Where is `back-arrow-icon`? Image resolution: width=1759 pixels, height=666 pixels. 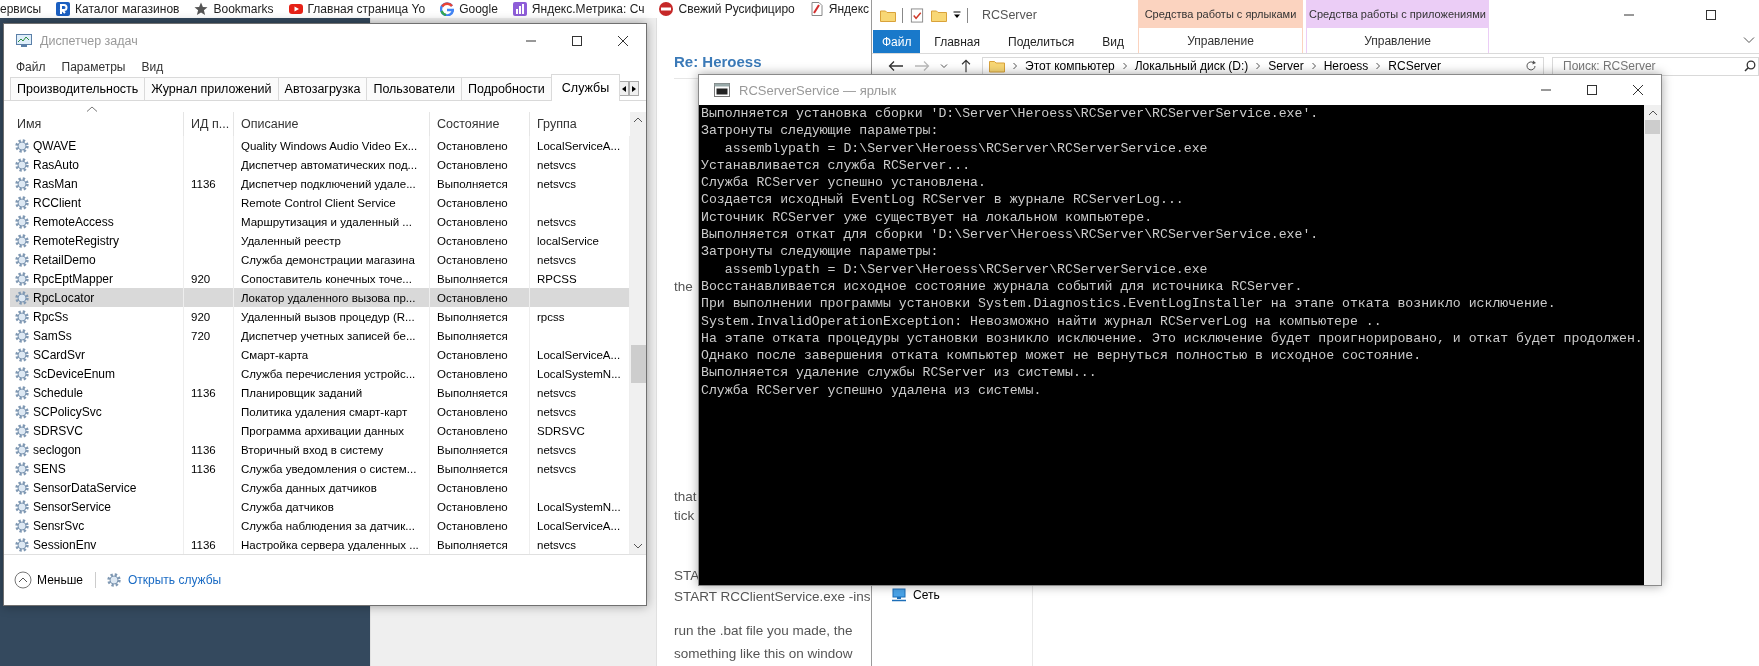
back-arrow-icon is located at coordinates (896, 66).